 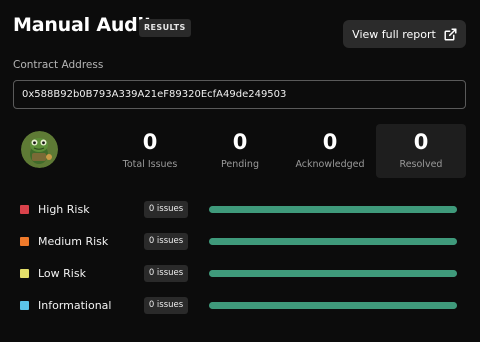 I want to click on risk-row-low: Low Risk 0 issues, so click(x=240, y=273).